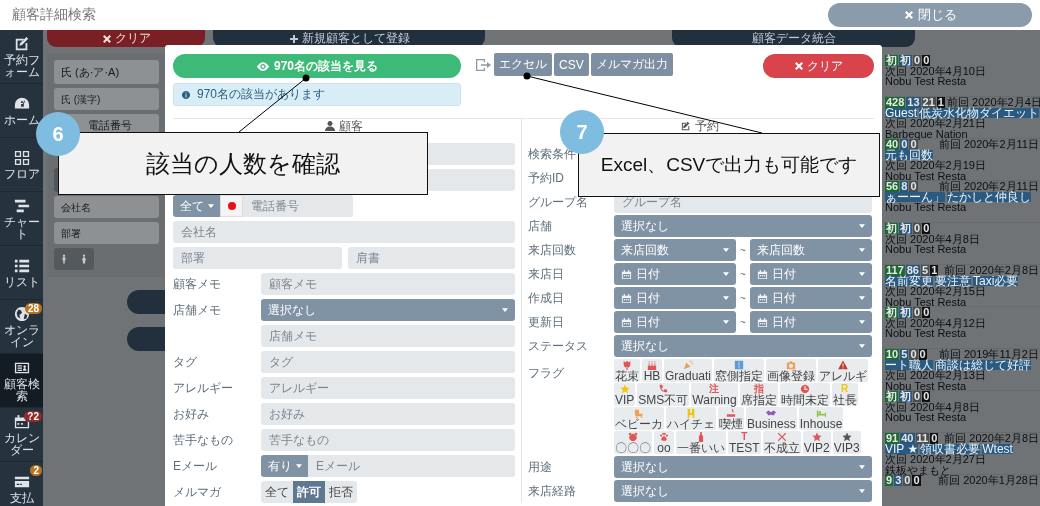 Image resolution: width=1040 pixels, height=506 pixels. I want to click on flag-toggle: 〇〇〇, so click(633, 442).